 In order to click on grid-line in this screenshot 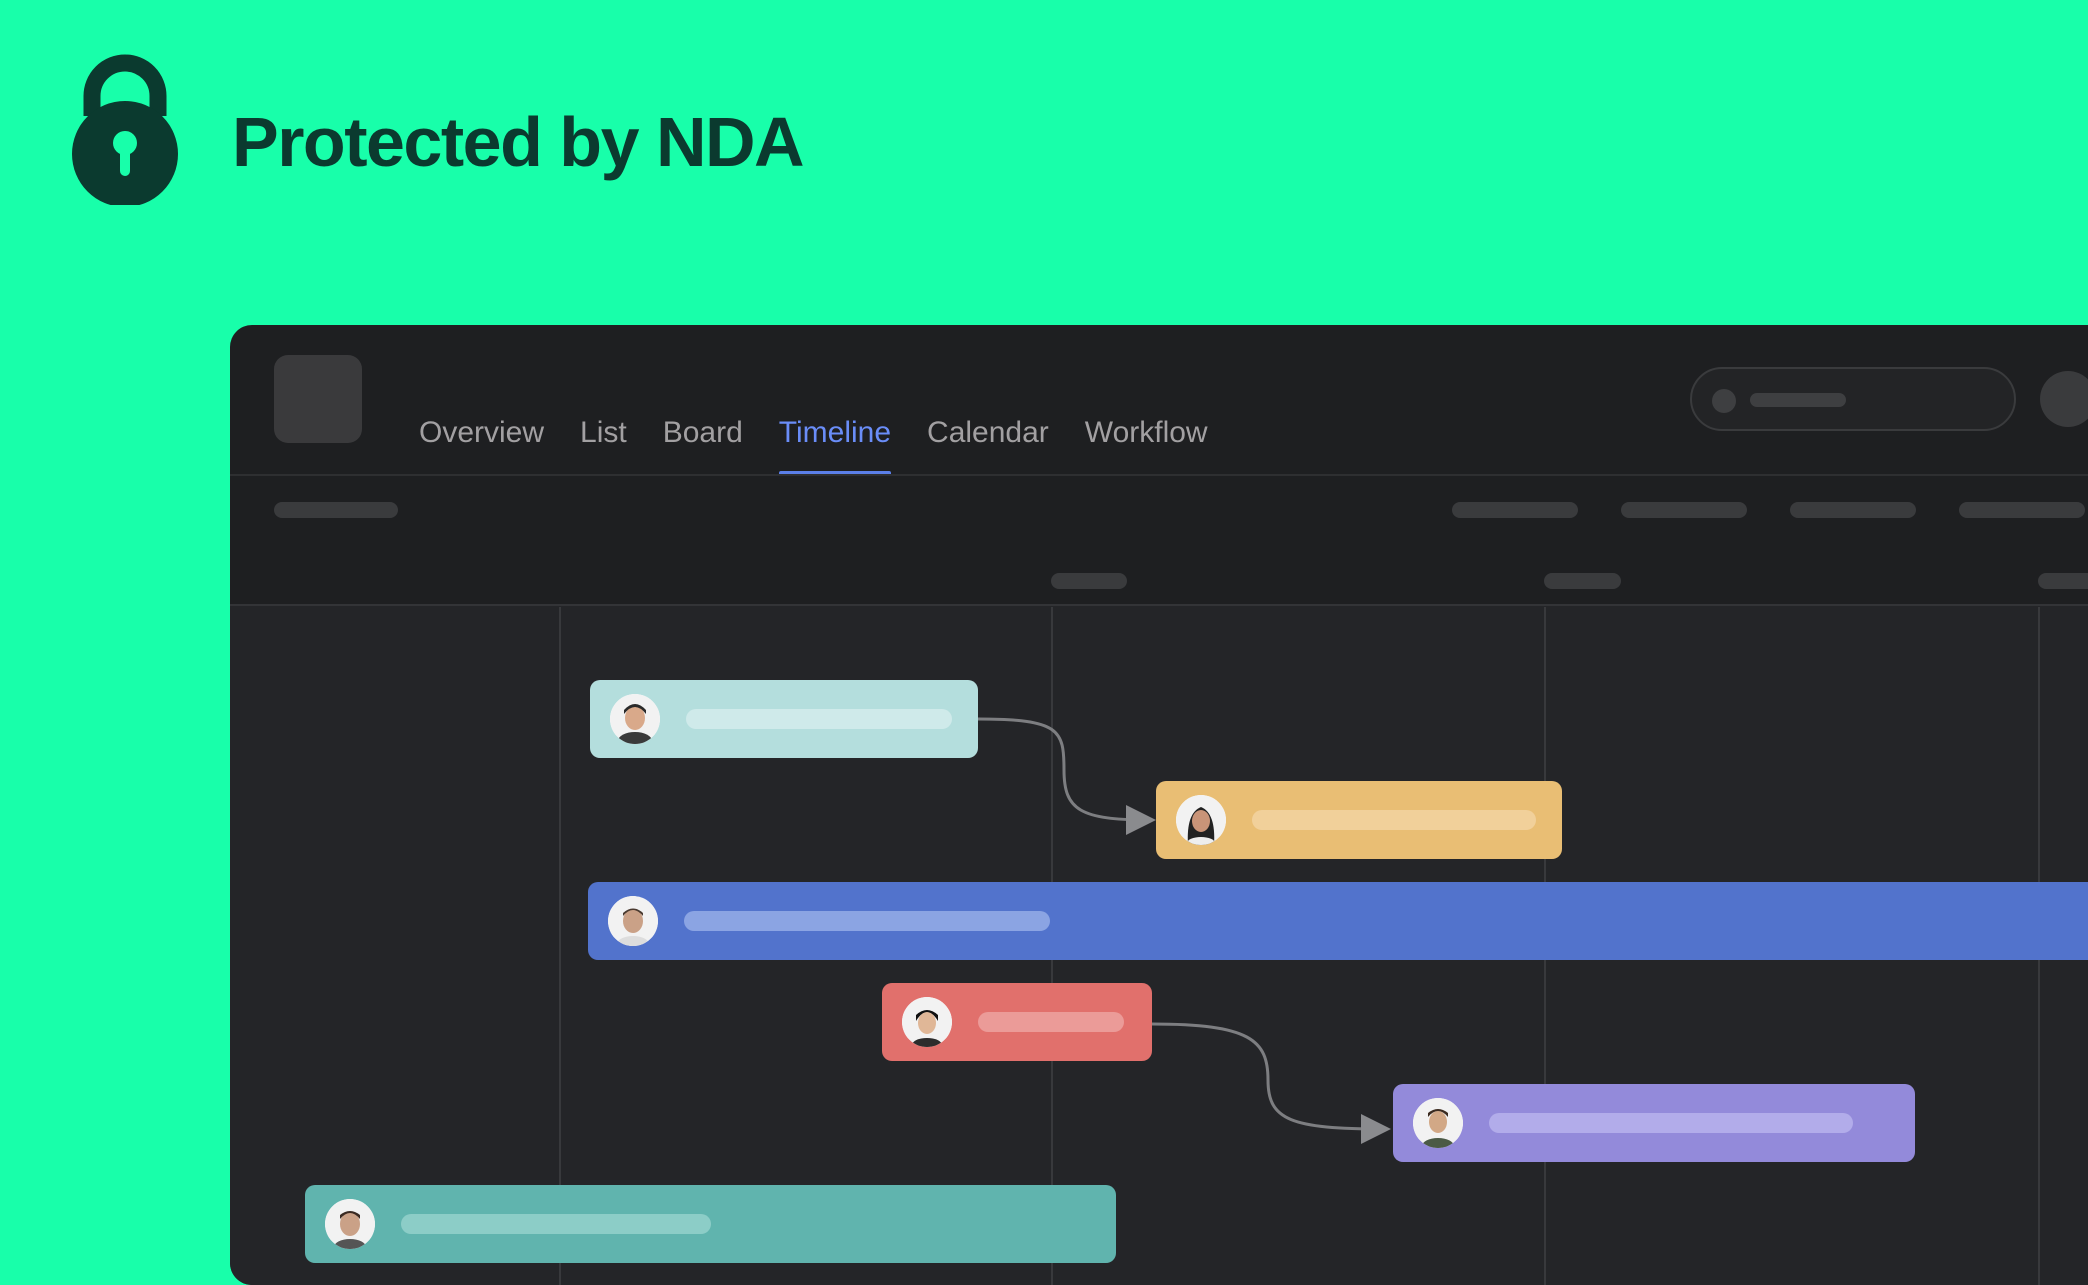, I will do `click(560, 946)`.